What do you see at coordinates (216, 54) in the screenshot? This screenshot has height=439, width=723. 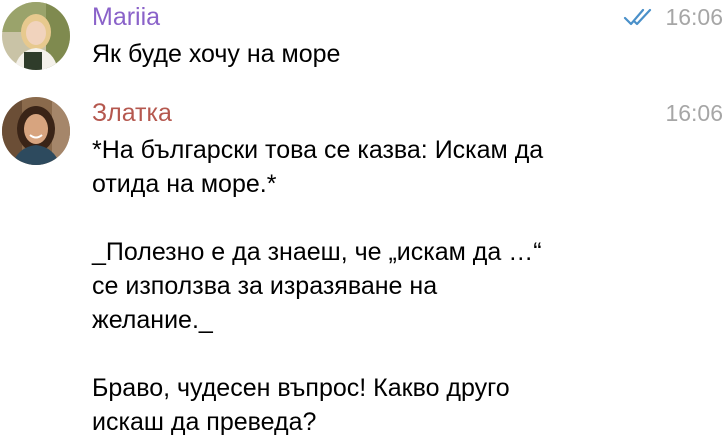 I see `message-text: Як буде хочу на море` at bounding box center [216, 54].